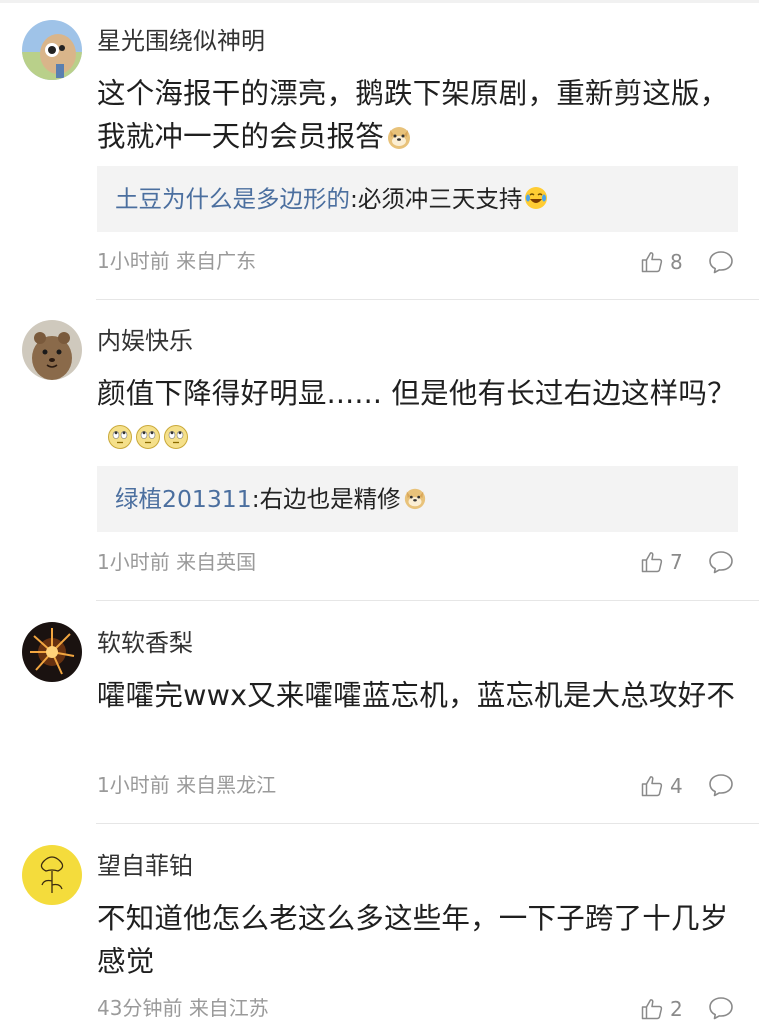 The width and height of the screenshot is (759, 1024). What do you see at coordinates (440, 199) in the screenshot?
I see `reply-text: 必须冲三天支持` at bounding box center [440, 199].